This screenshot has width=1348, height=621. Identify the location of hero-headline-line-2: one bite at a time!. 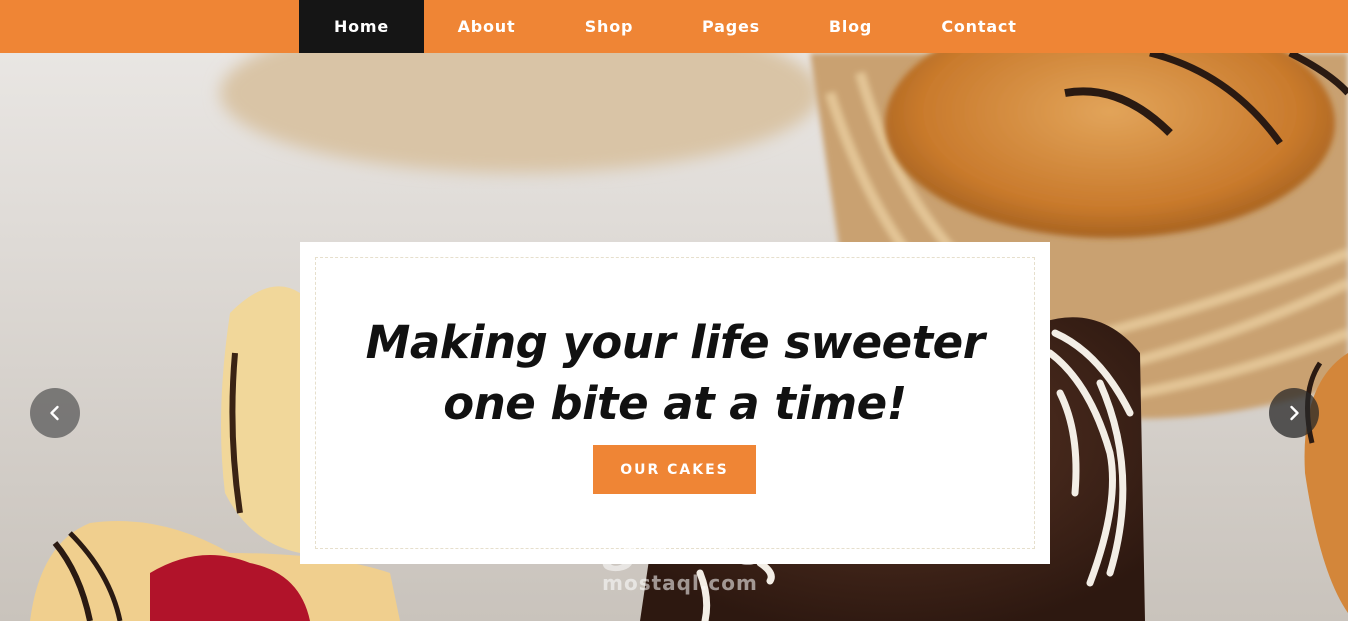
(675, 403).